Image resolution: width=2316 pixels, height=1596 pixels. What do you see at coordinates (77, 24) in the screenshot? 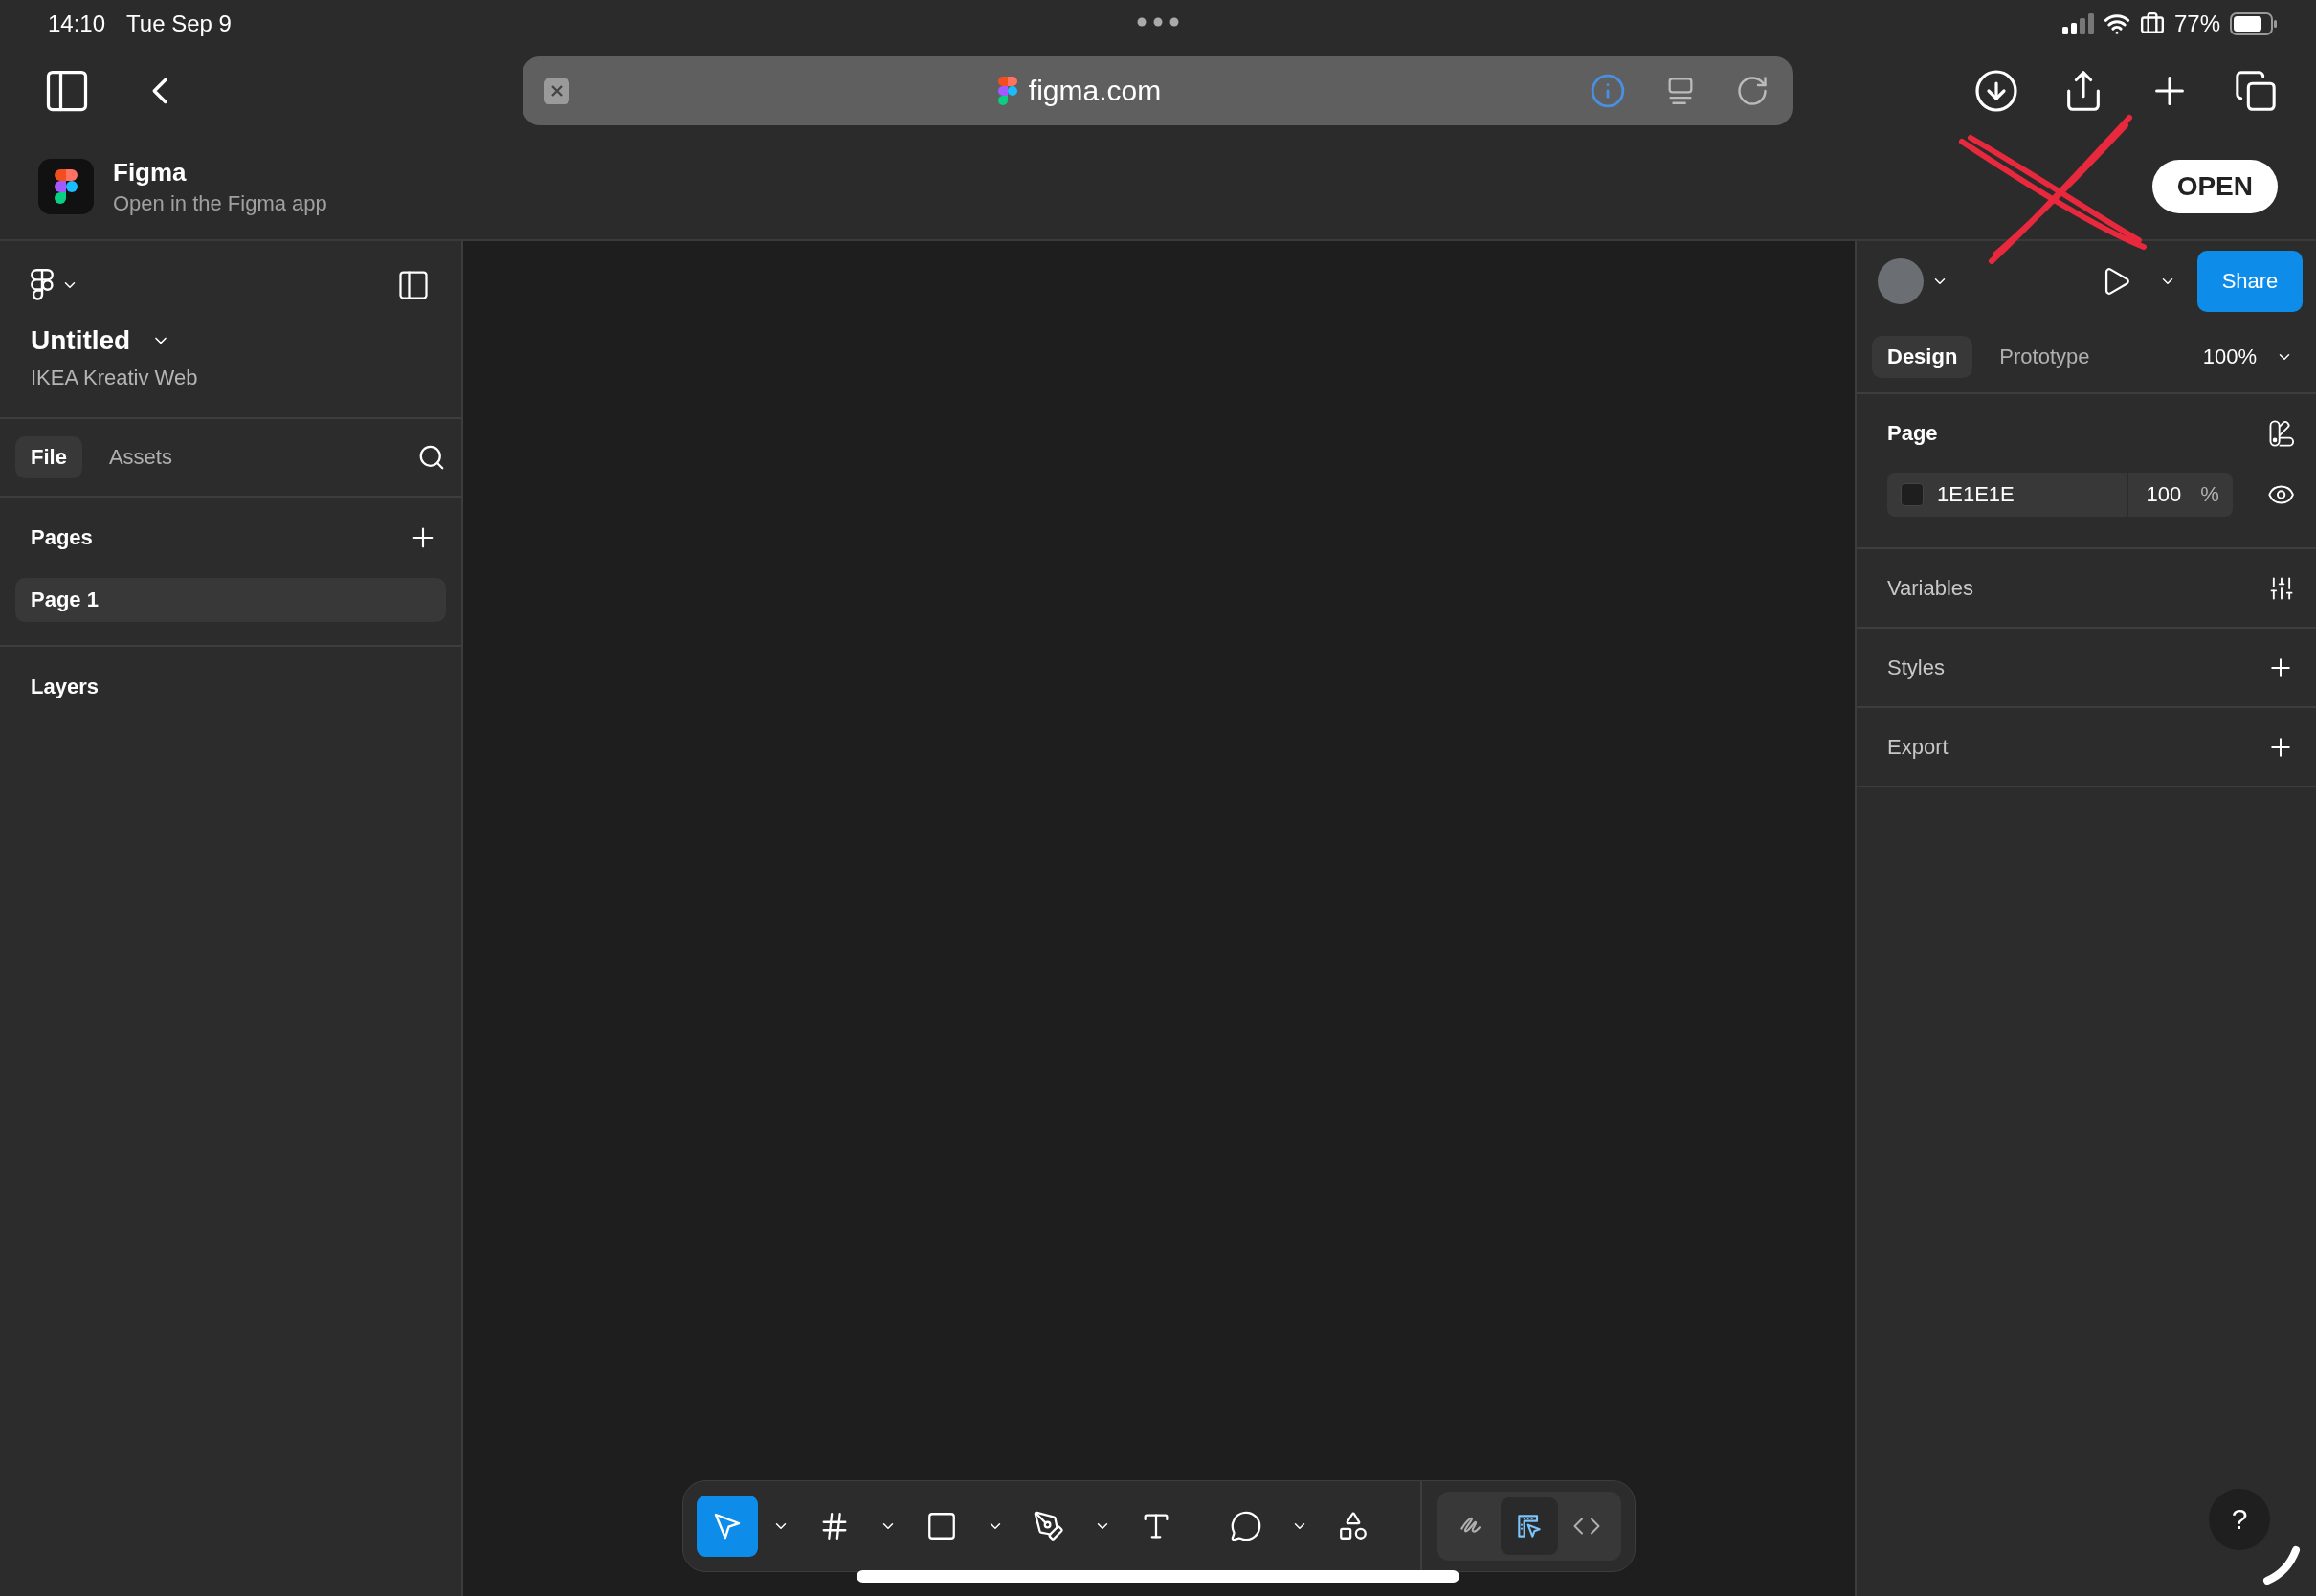
I see `status-time: 14:10` at bounding box center [77, 24].